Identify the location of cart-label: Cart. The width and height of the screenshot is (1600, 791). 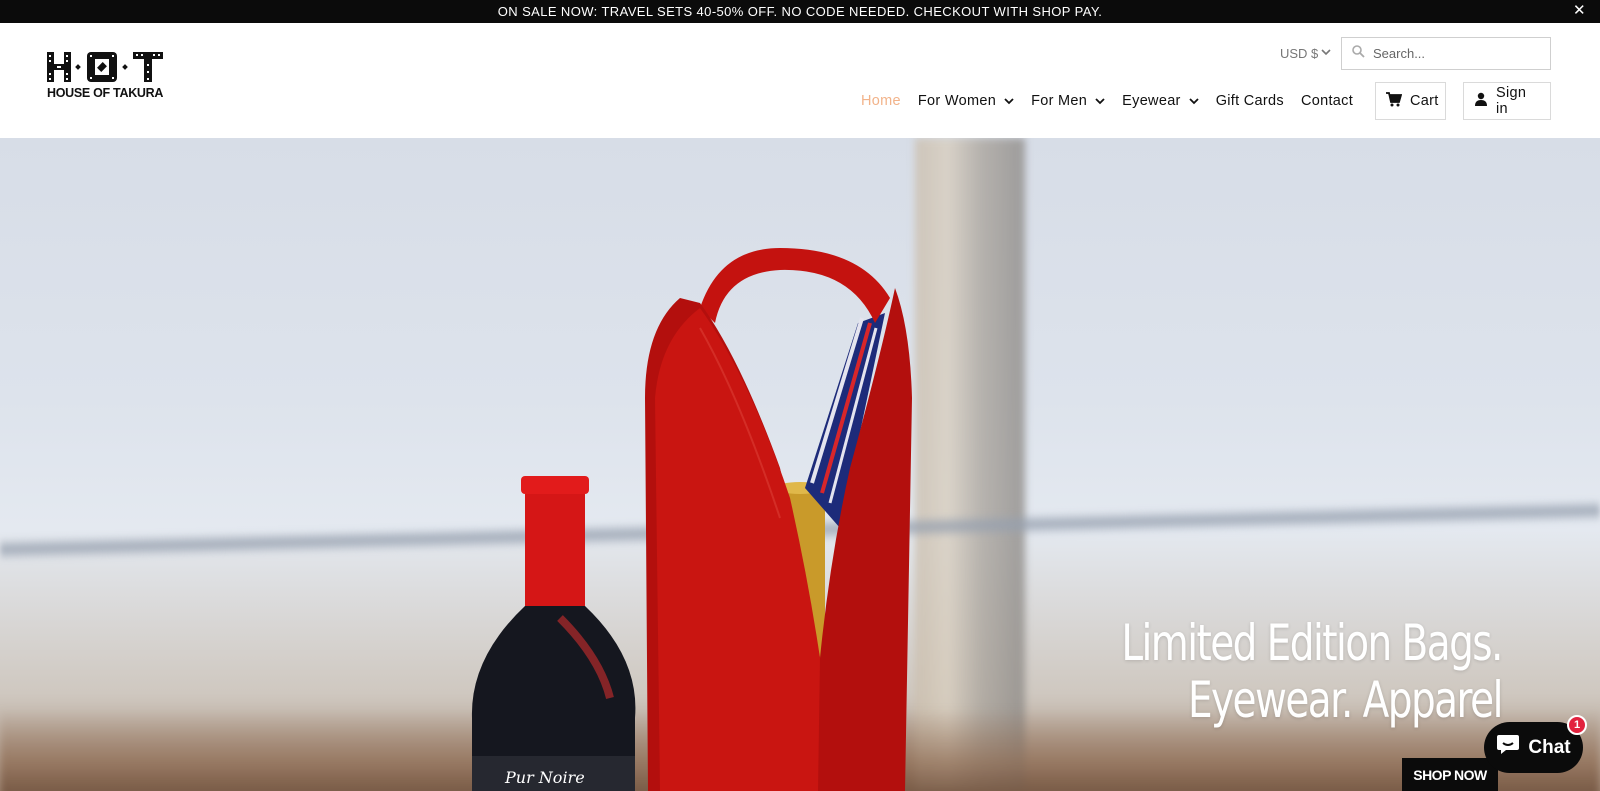
(1424, 101).